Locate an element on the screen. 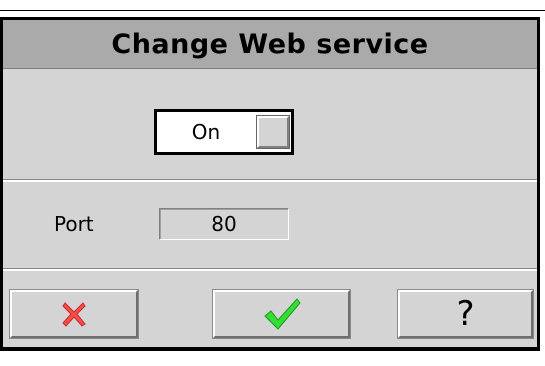 Image resolution: width=545 pixels, height=366 pixels. toggle-state-label: On is located at coordinates (206, 132).